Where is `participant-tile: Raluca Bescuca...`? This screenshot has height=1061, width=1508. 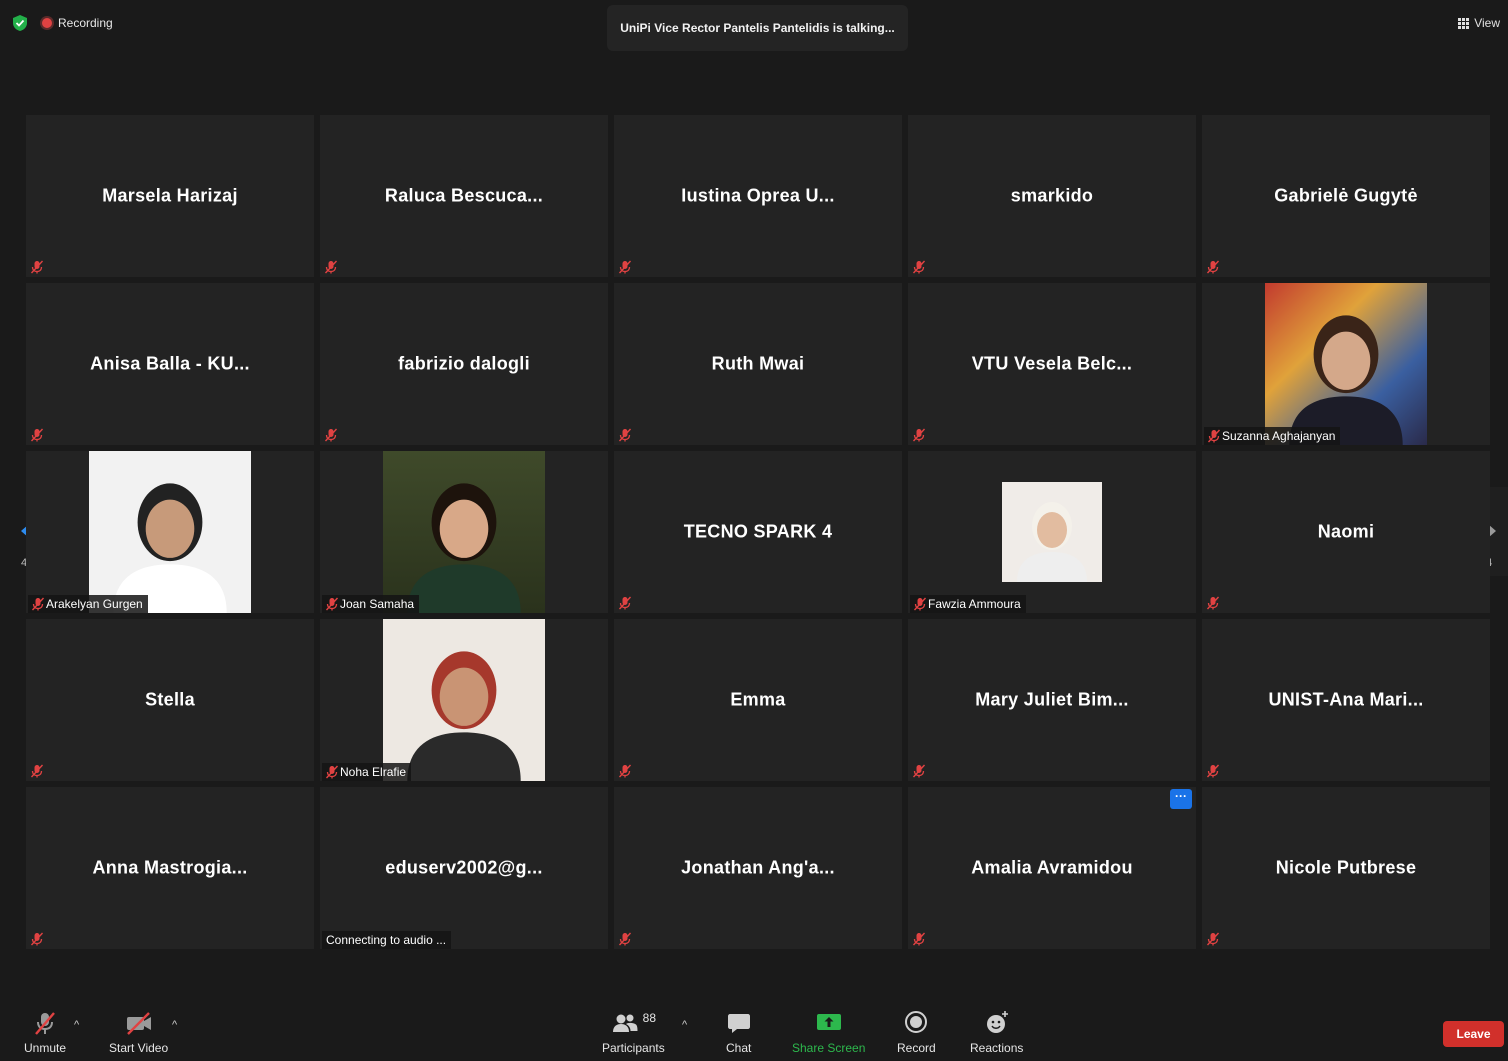
participant-tile: Raluca Bescuca... is located at coordinates (464, 196).